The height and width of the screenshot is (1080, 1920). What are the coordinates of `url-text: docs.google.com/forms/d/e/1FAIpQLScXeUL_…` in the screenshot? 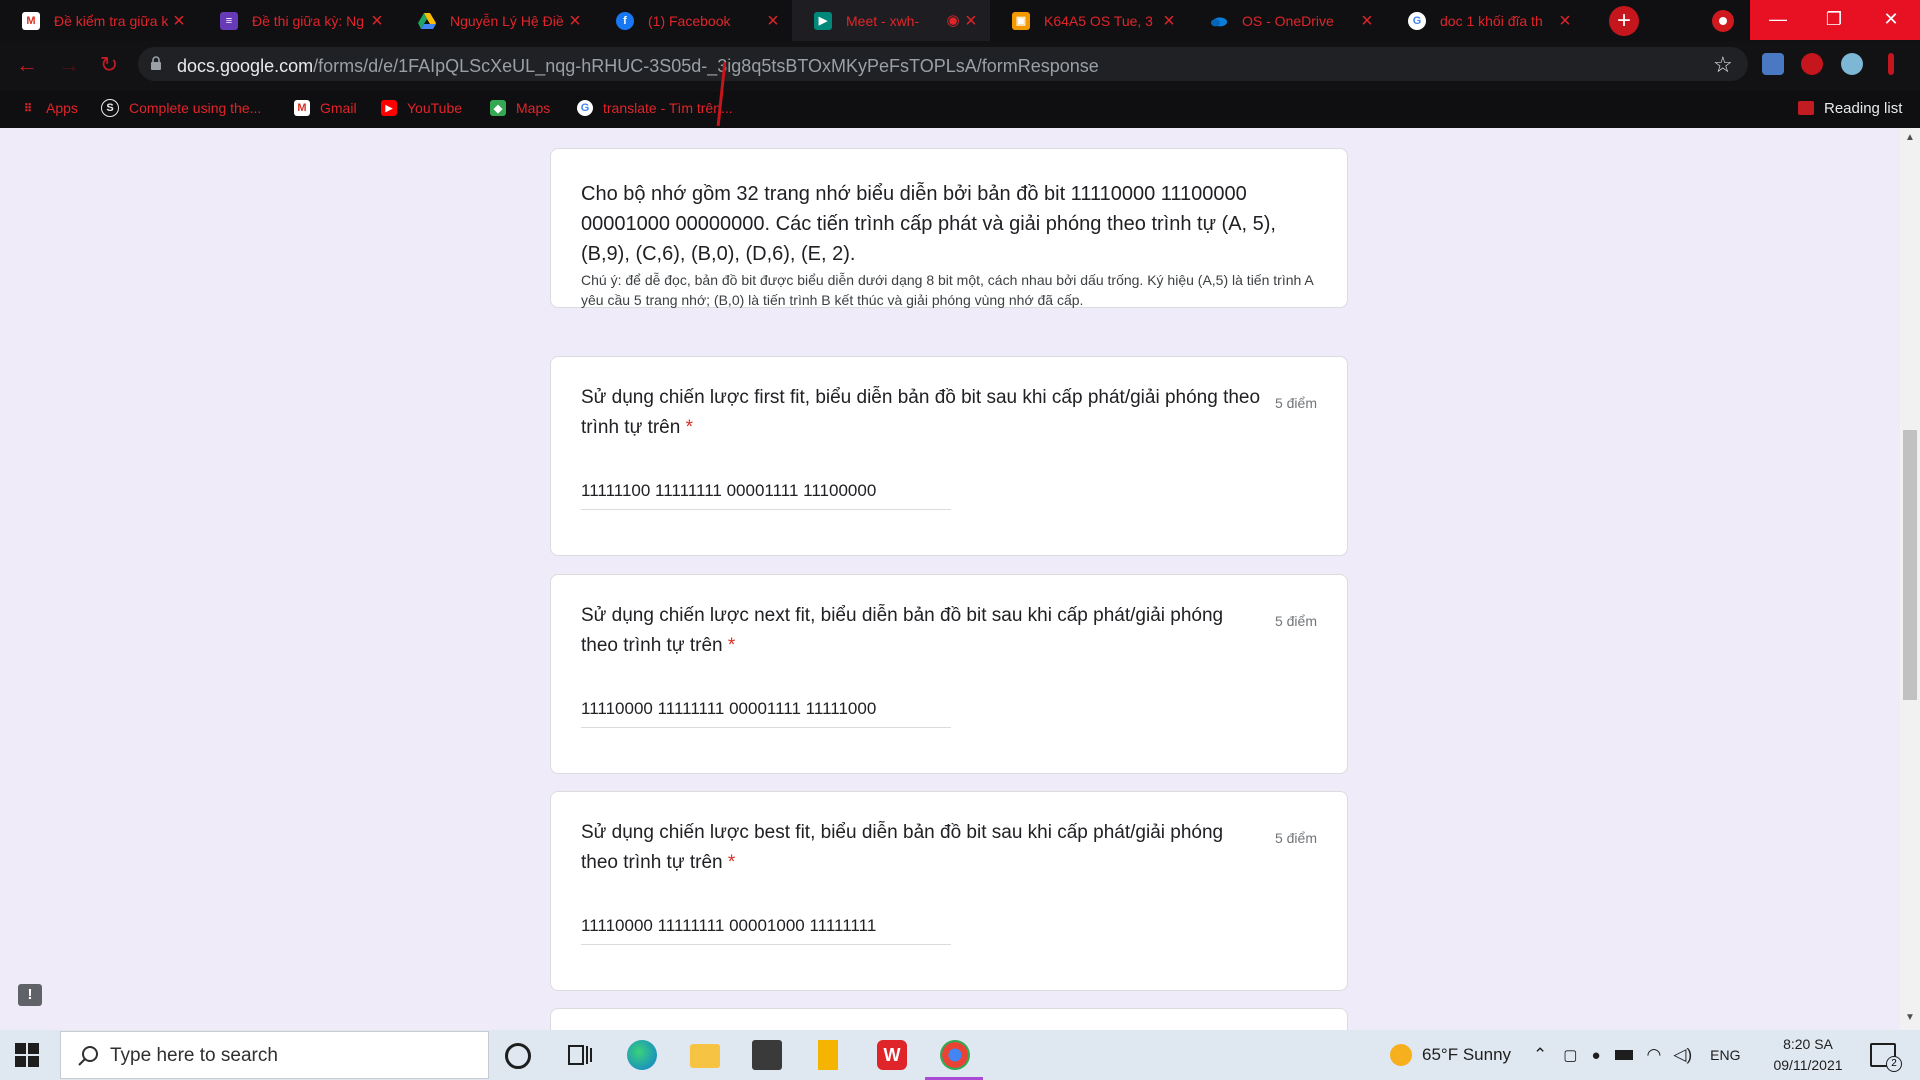 It's located at (638, 66).